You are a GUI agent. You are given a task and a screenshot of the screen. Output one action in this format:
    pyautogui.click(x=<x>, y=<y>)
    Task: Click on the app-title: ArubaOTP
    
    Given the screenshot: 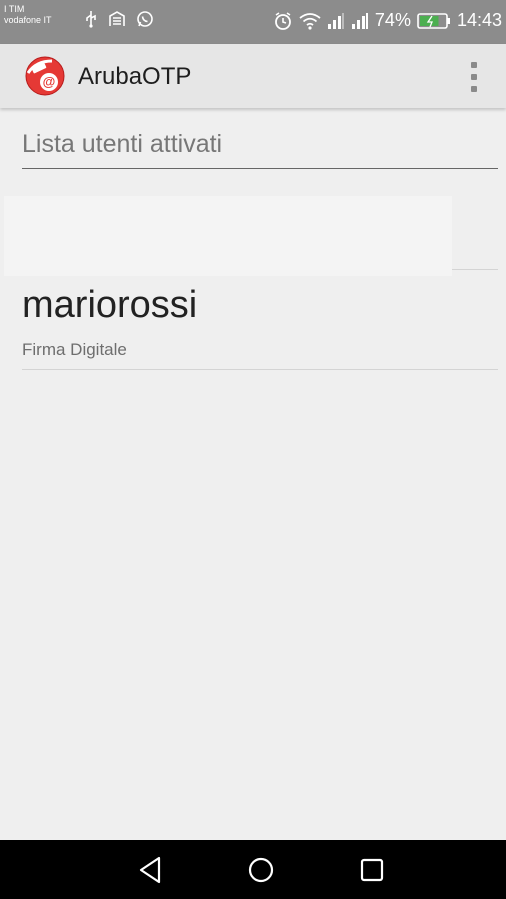 What is the action you would take?
    pyautogui.click(x=135, y=76)
    